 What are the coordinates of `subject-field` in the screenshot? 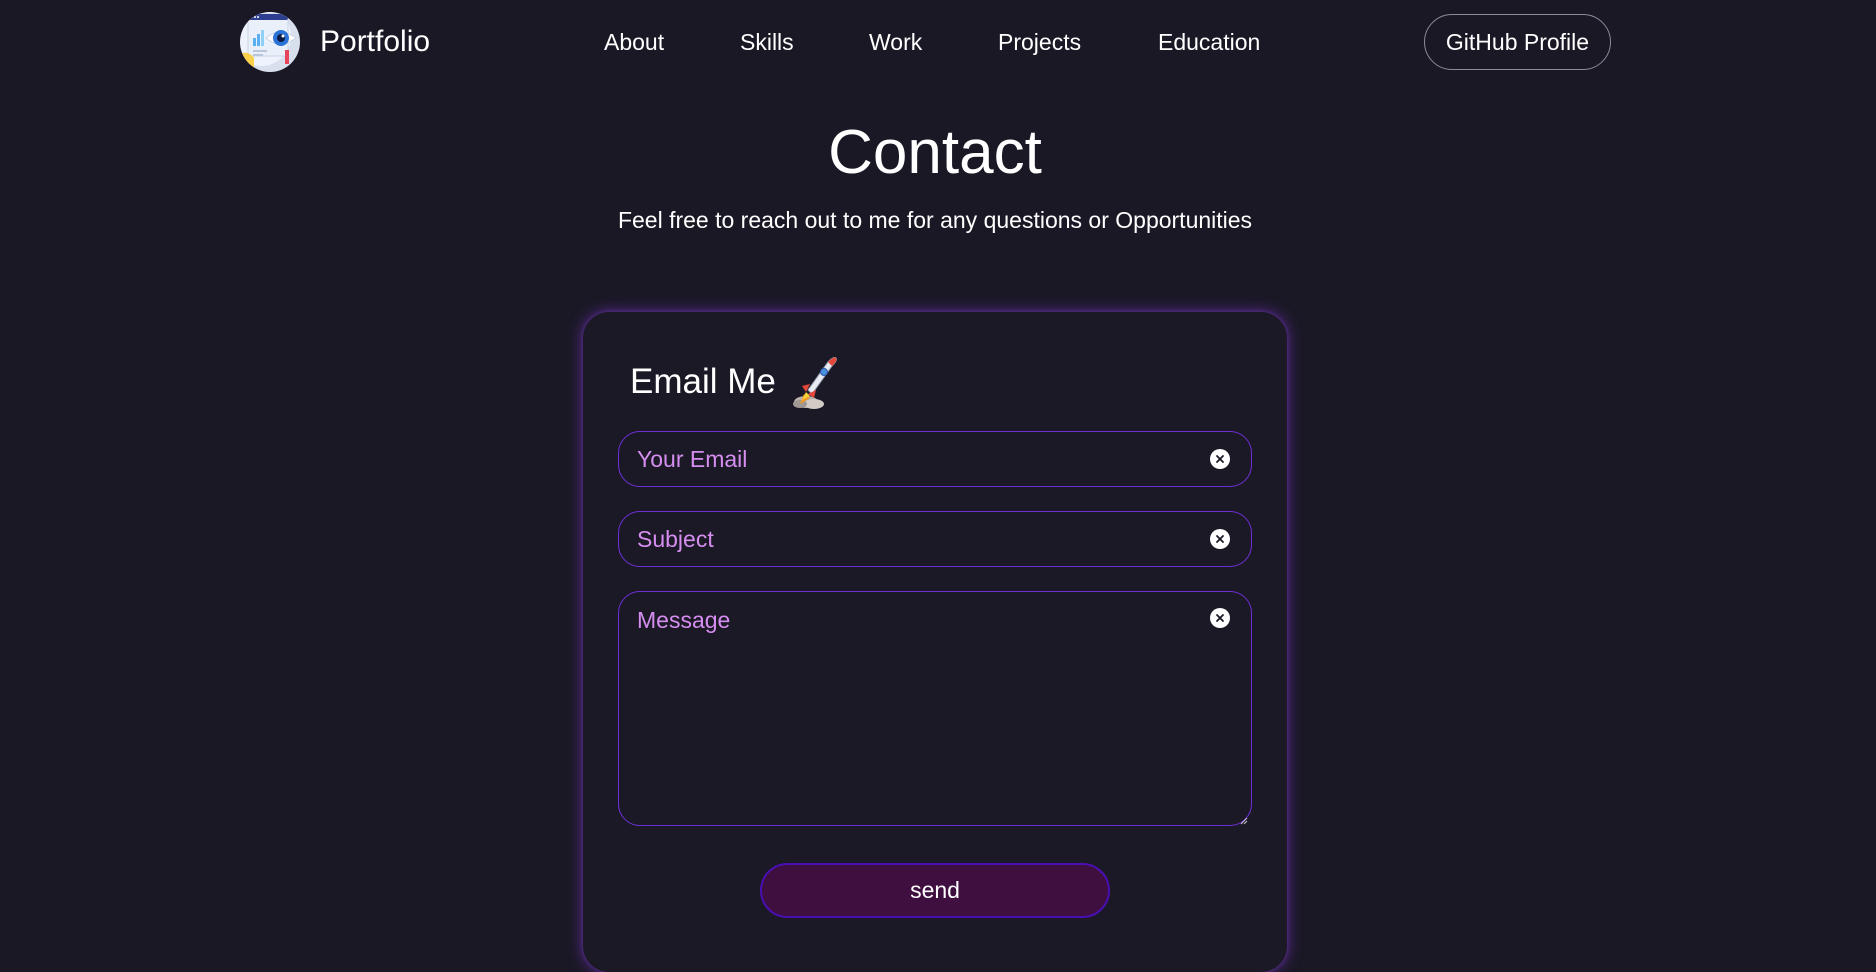 It's located at (935, 539).